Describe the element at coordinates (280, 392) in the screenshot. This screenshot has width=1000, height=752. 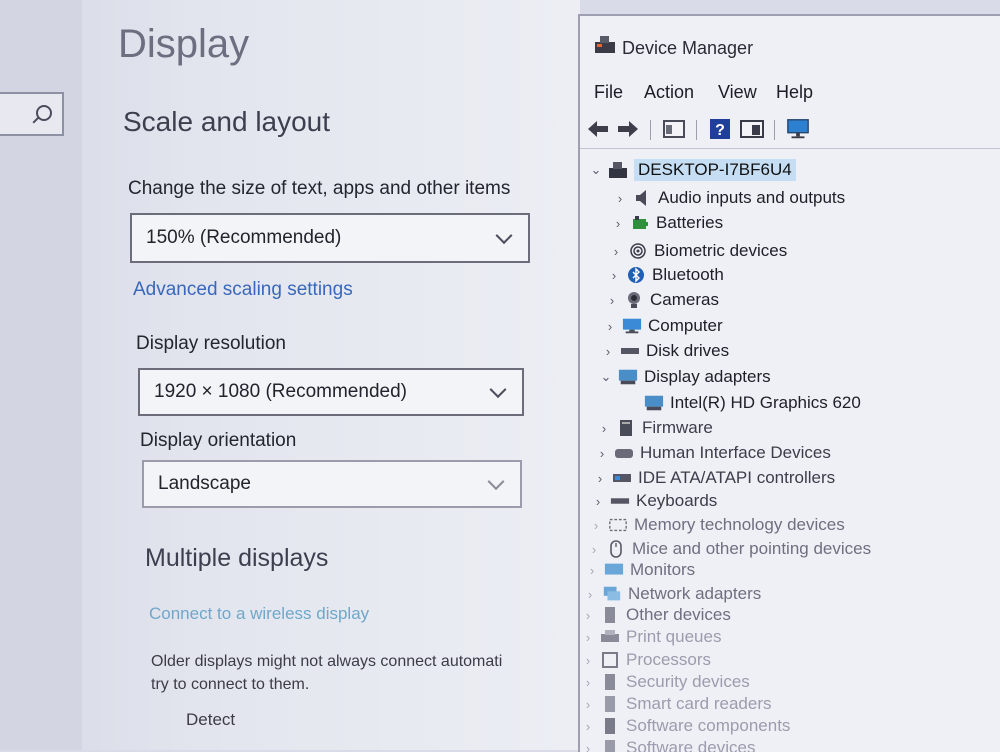
I see `resolution-dropdown-value: 1920 × 1080 (Recommended)` at that location.